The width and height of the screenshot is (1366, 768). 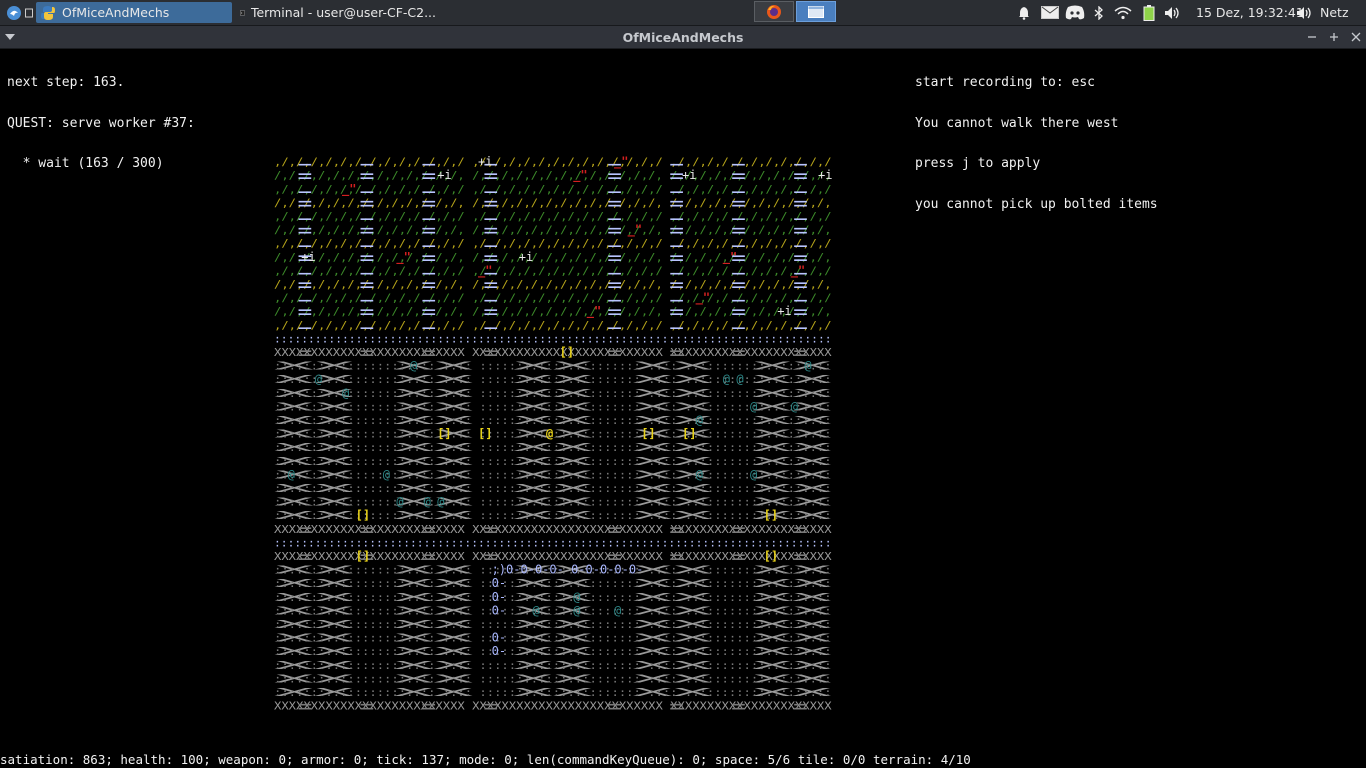 I want to click on window-icon, so click(x=816, y=11).